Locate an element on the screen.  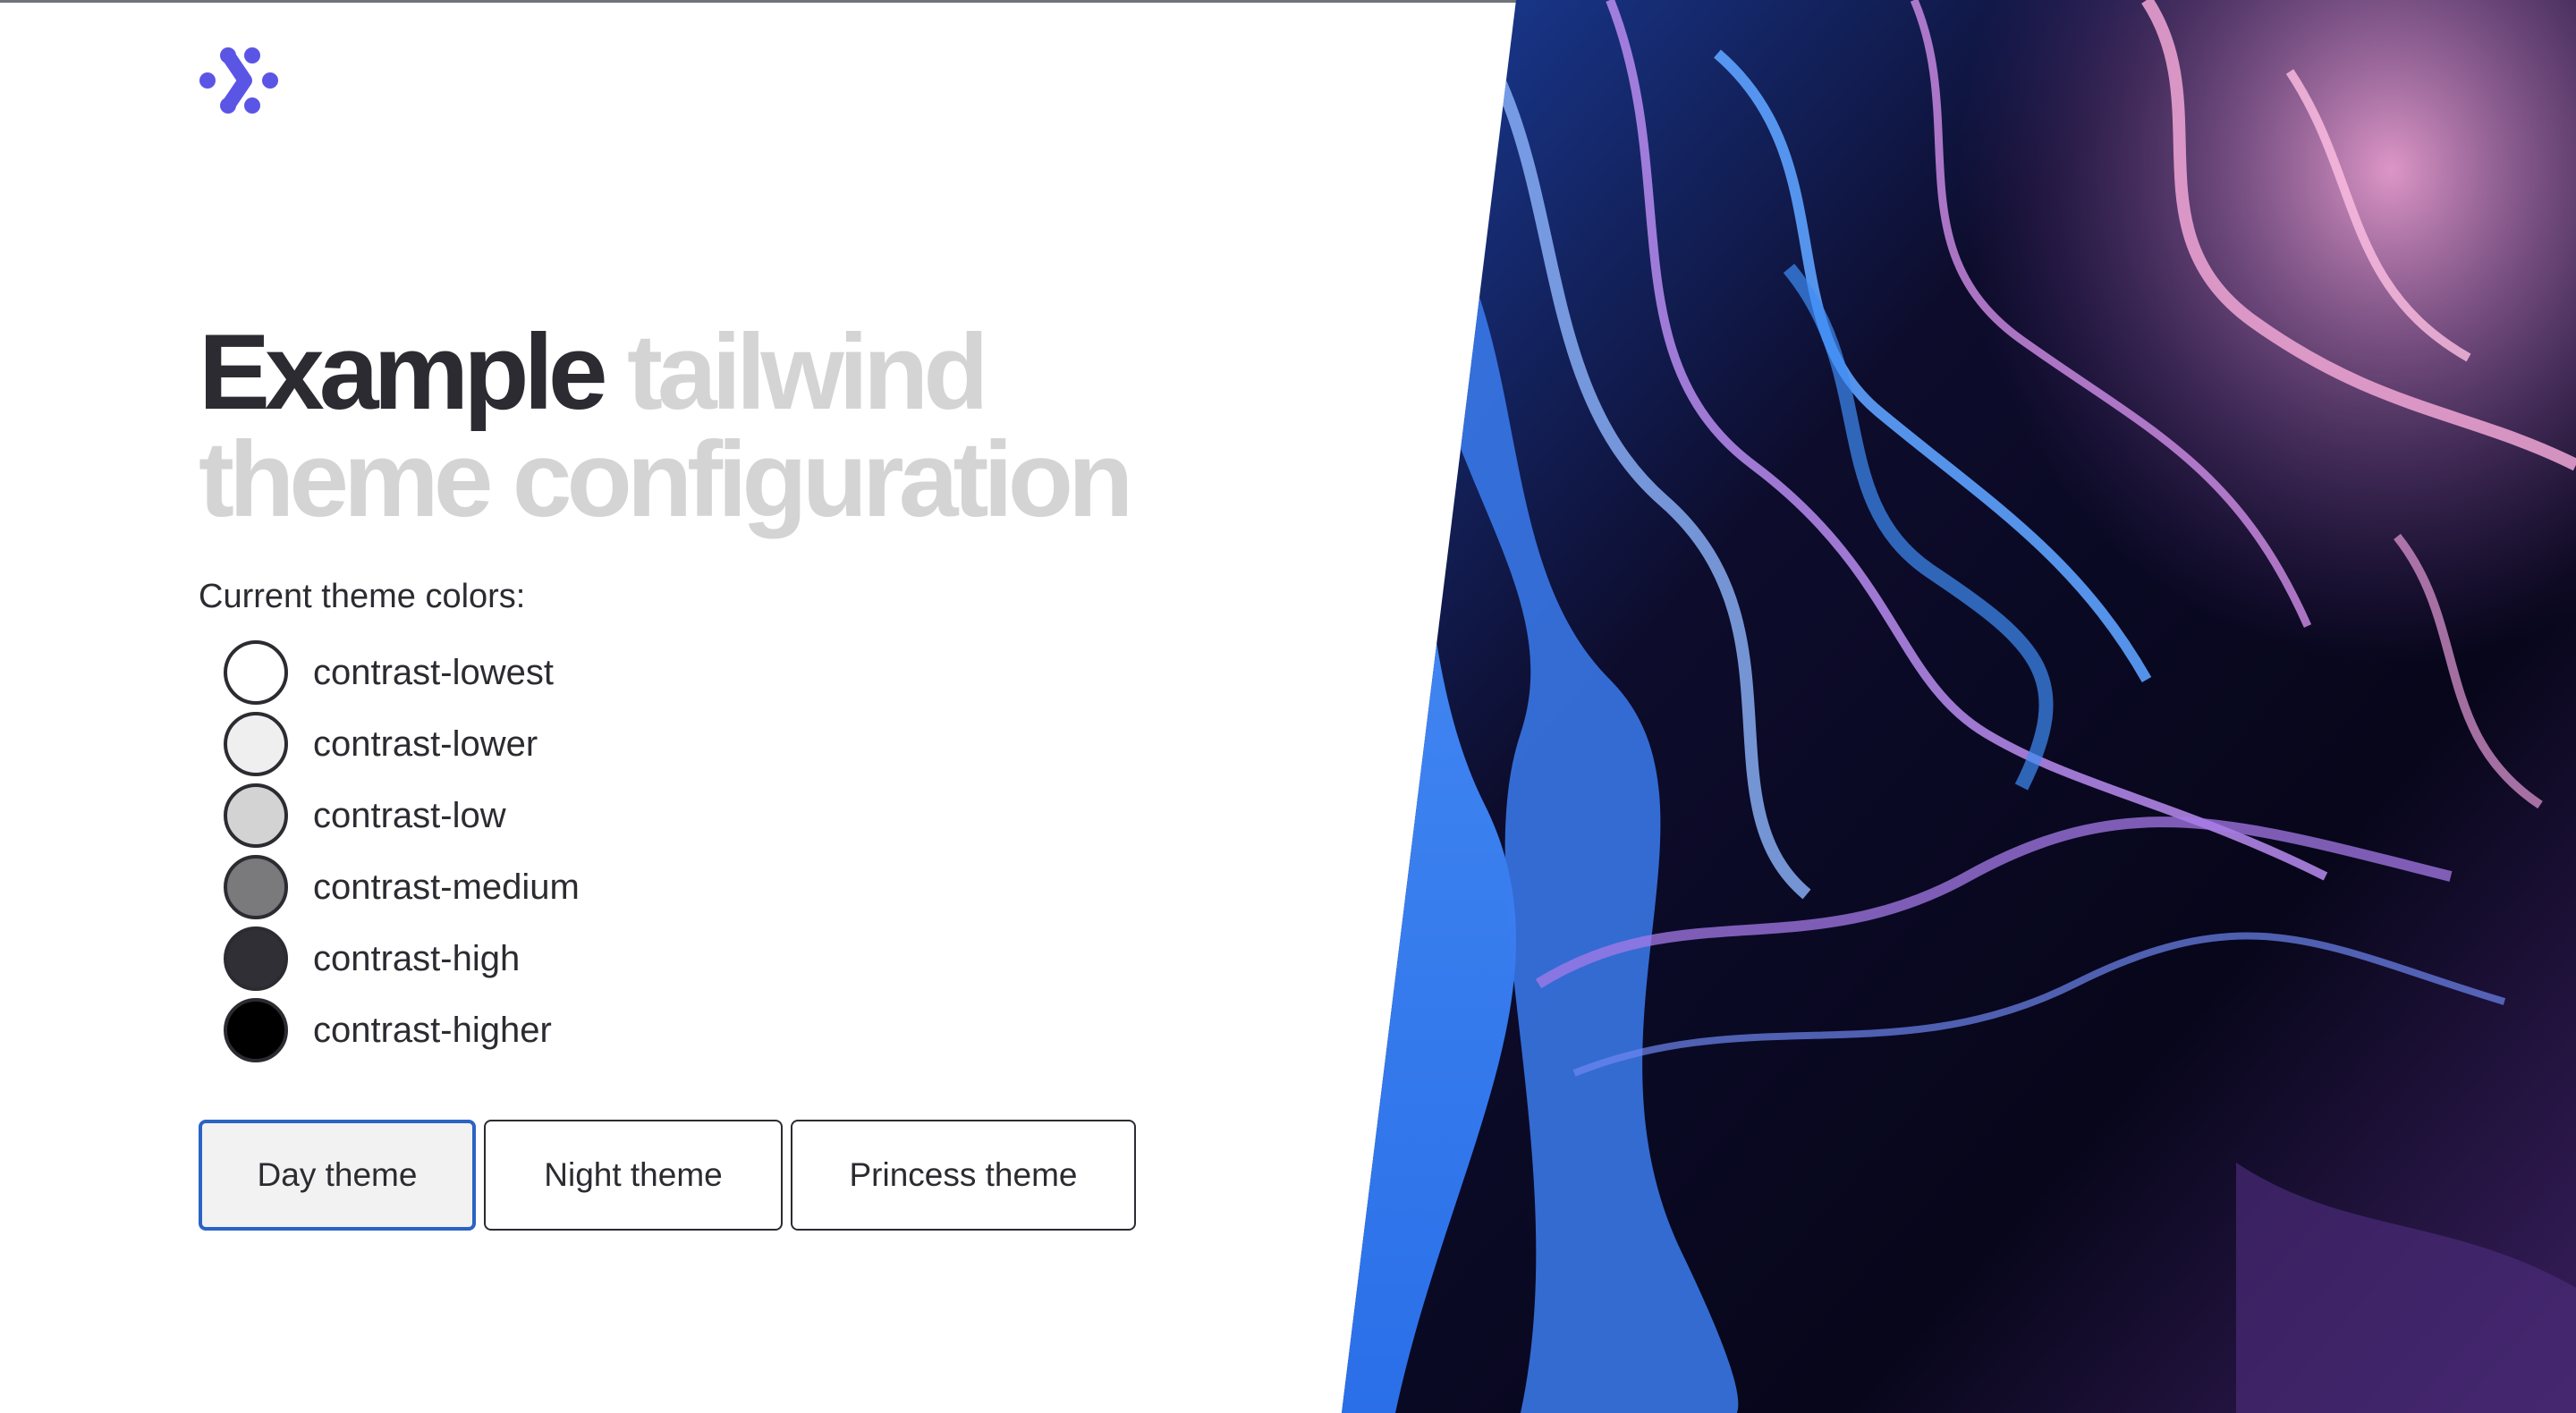
theme-colors-label: Current theme colors: is located at coordinates (362, 596).